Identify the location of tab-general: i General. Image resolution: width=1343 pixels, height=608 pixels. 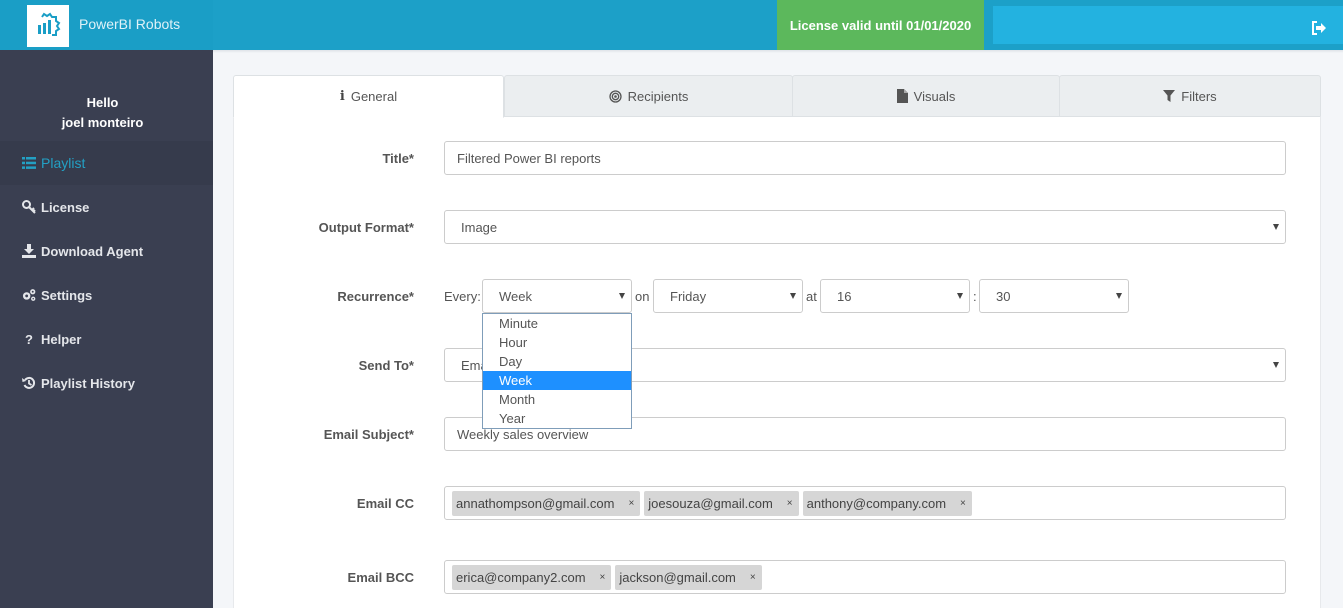
(368, 96).